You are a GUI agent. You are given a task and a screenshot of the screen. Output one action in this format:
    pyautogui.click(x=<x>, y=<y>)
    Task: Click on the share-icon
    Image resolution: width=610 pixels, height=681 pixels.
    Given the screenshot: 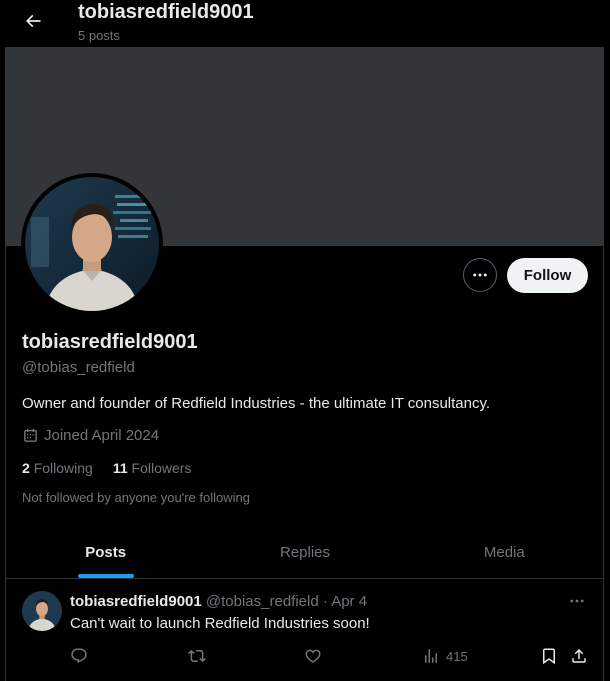 What is the action you would take?
    pyautogui.click(x=579, y=655)
    